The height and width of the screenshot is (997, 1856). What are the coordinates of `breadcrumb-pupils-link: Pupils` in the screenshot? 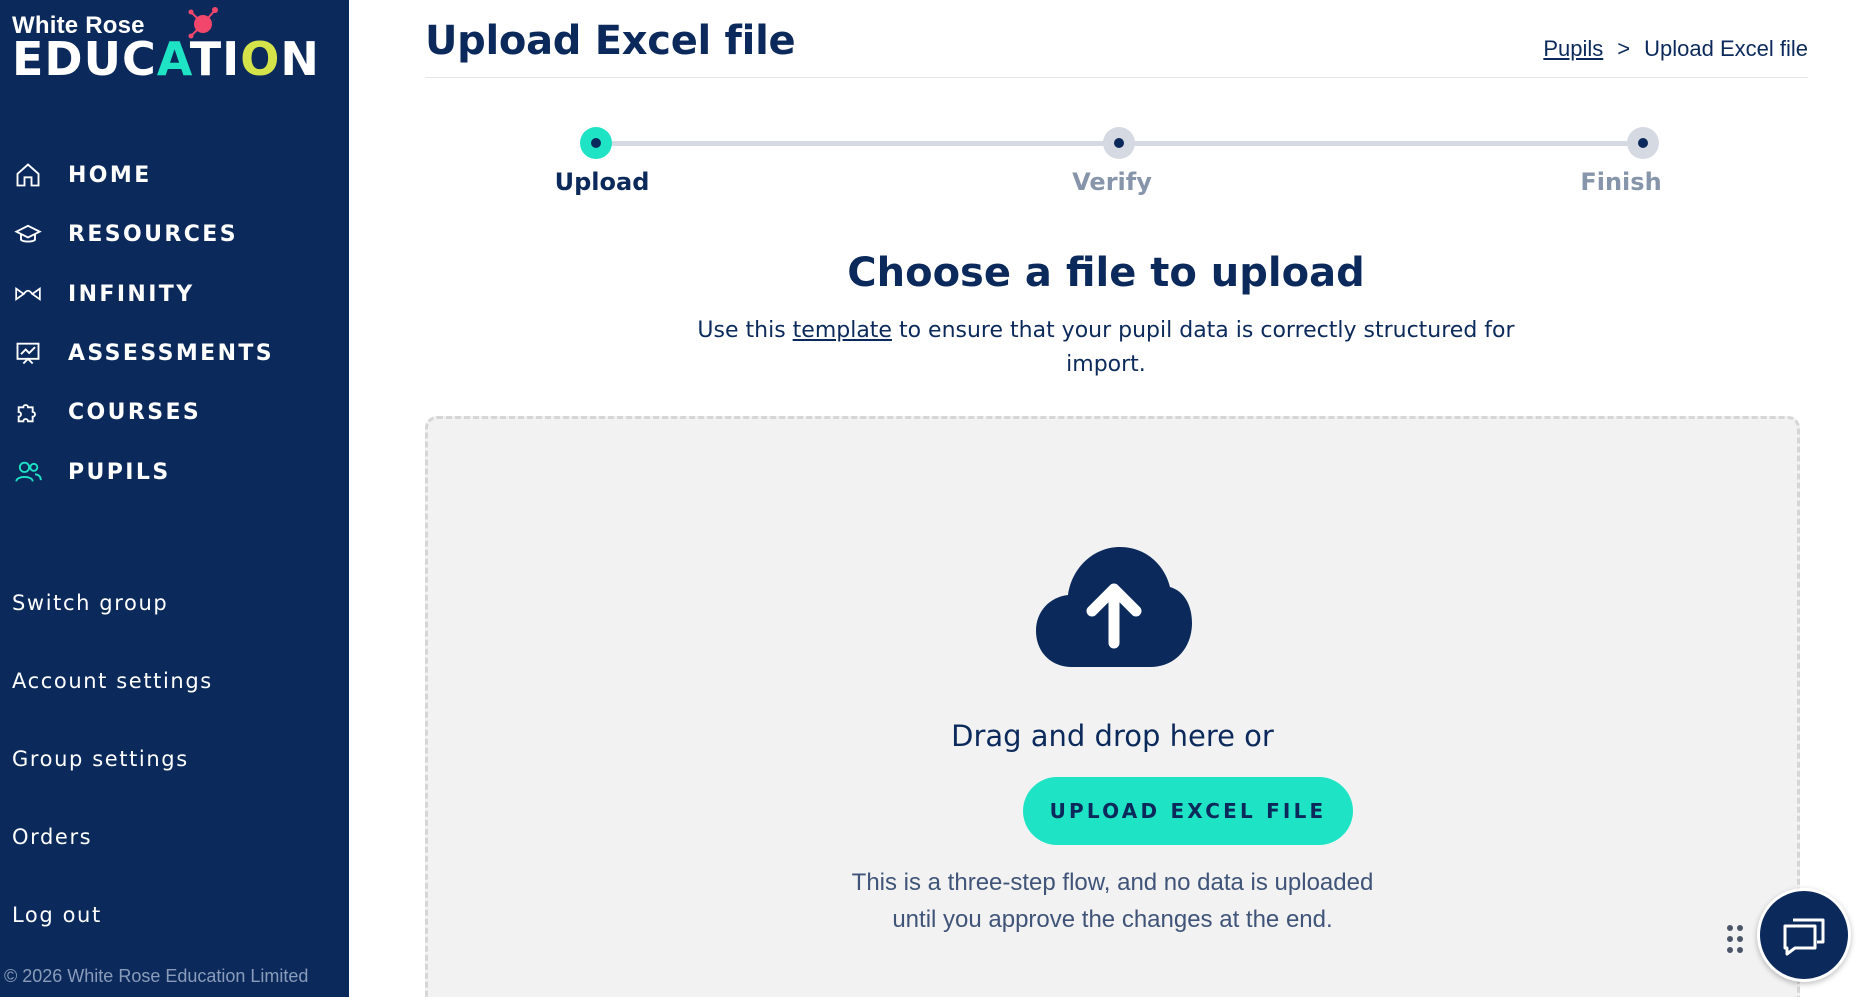 It's located at (1573, 49).